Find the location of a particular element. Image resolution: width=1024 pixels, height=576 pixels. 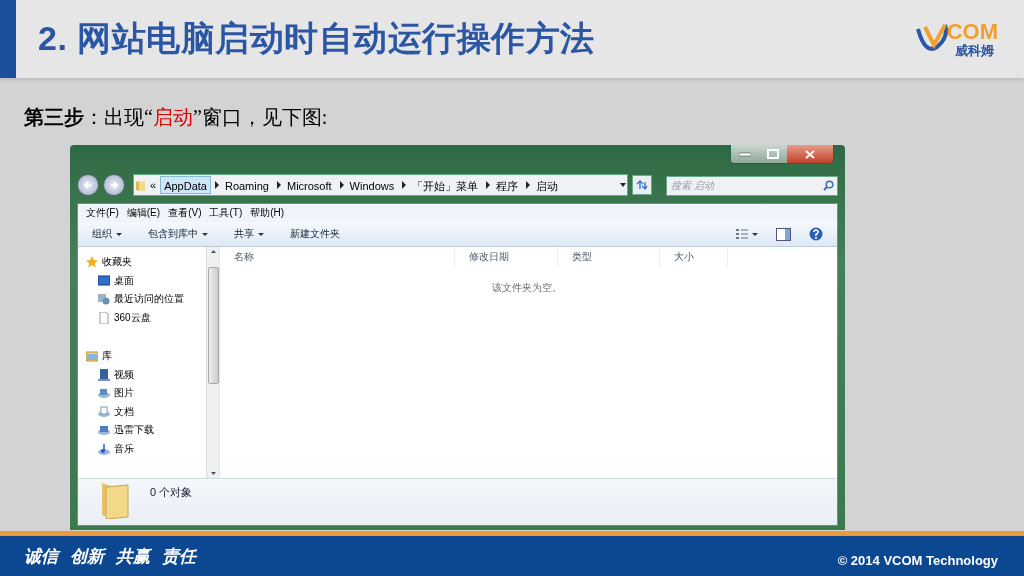

forward-button is located at coordinates (114, 185).